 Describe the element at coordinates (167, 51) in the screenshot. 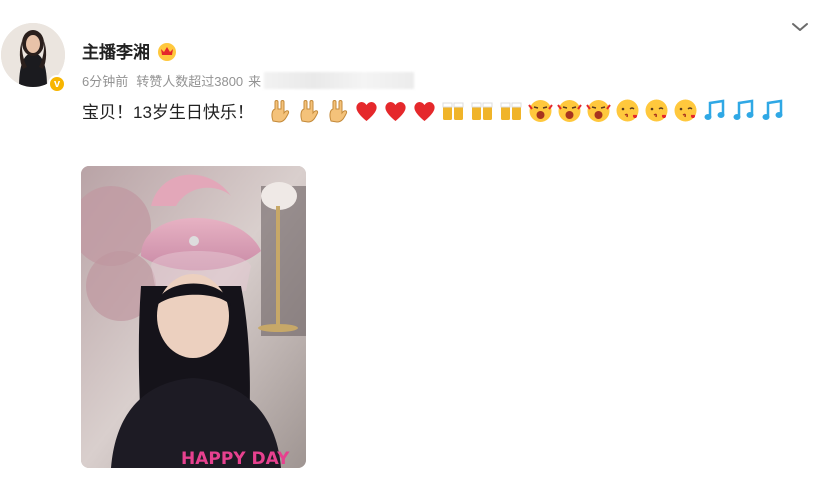

I see `crown-icon` at that location.